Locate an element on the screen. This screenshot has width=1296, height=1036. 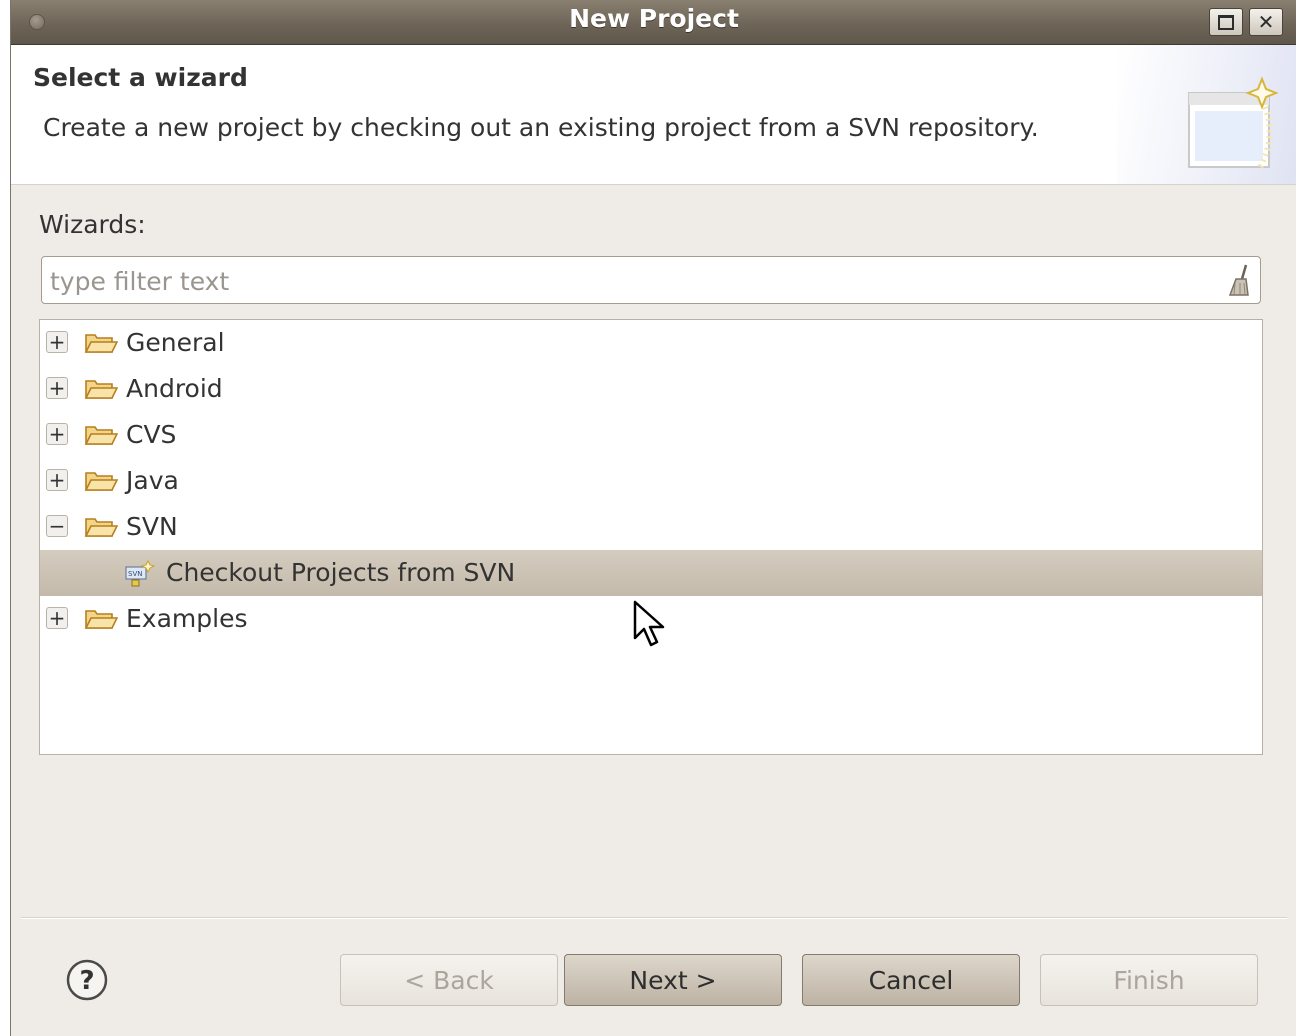
svn-checkout-icon: SVN is located at coordinates (140, 573).